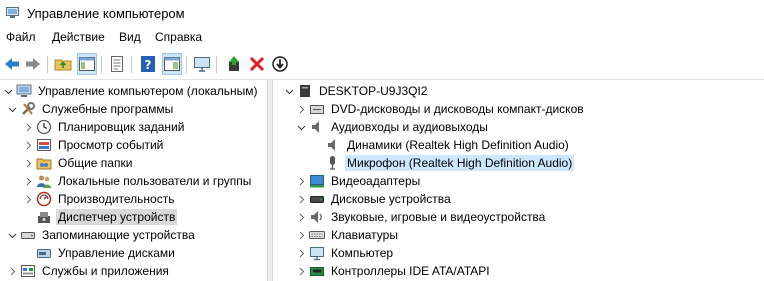 The image size is (764, 281). I want to click on sound-device-icon, so click(317, 217).